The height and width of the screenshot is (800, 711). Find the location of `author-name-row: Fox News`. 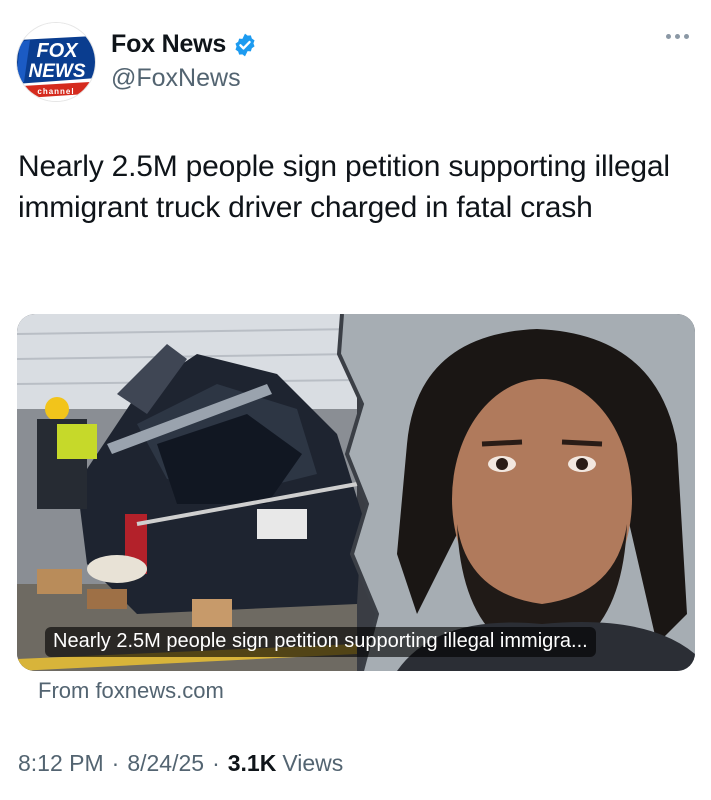

author-name-row: Fox News is located at coordinates (184, 44).